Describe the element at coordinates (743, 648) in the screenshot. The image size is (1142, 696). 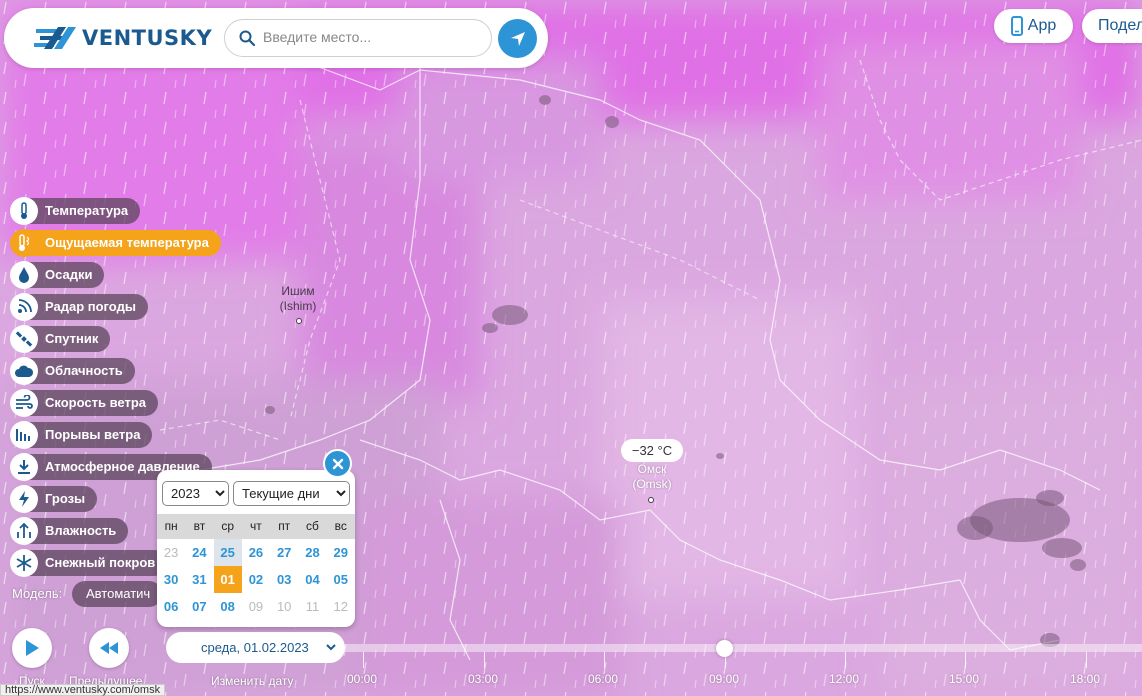
I see `timeline-track` at that location.